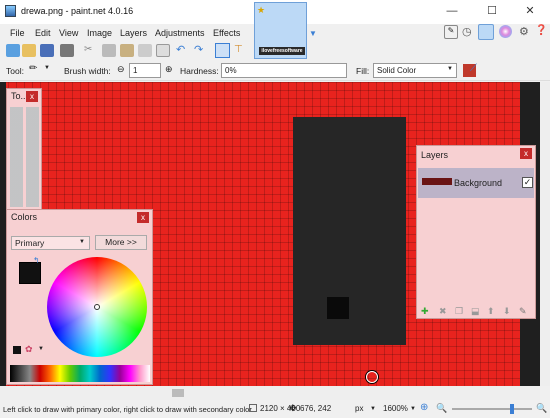  Describe the element at coordinates (452, 11) in the screenshot. I see `minimize-button: —` at that location.